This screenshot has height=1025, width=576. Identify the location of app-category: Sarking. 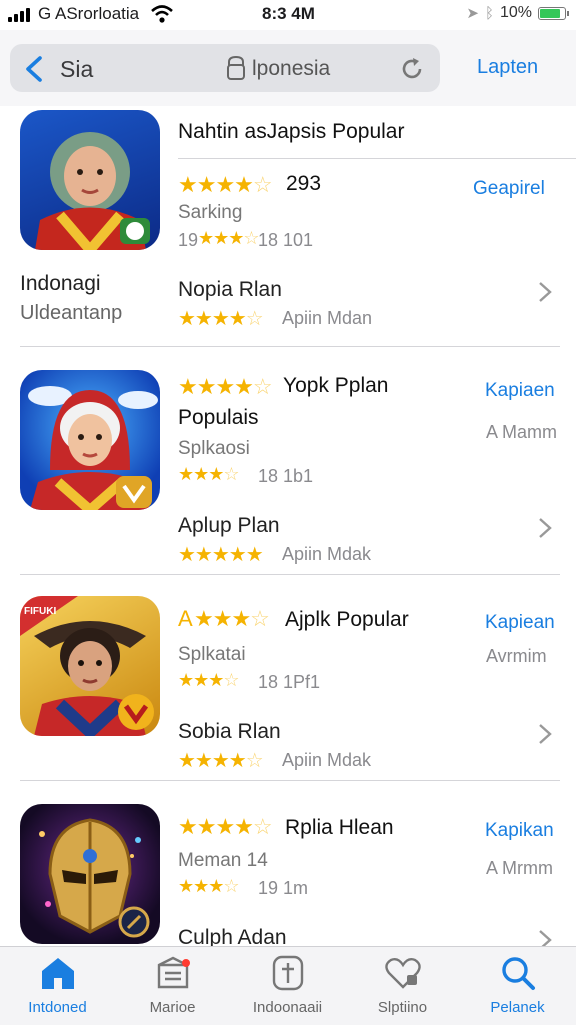
(210, 212).